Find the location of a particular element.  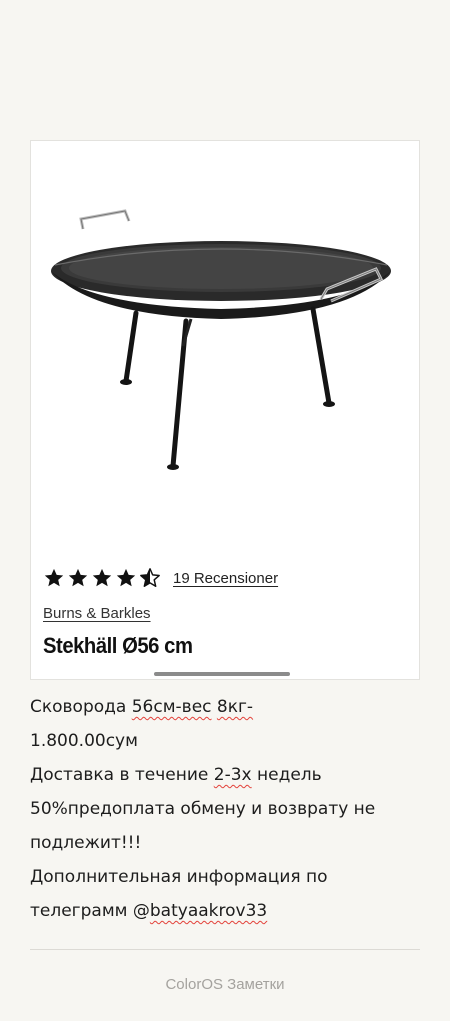

note-line: 50%предоплата обмену и возврату не is located at coordinates (203, 809).